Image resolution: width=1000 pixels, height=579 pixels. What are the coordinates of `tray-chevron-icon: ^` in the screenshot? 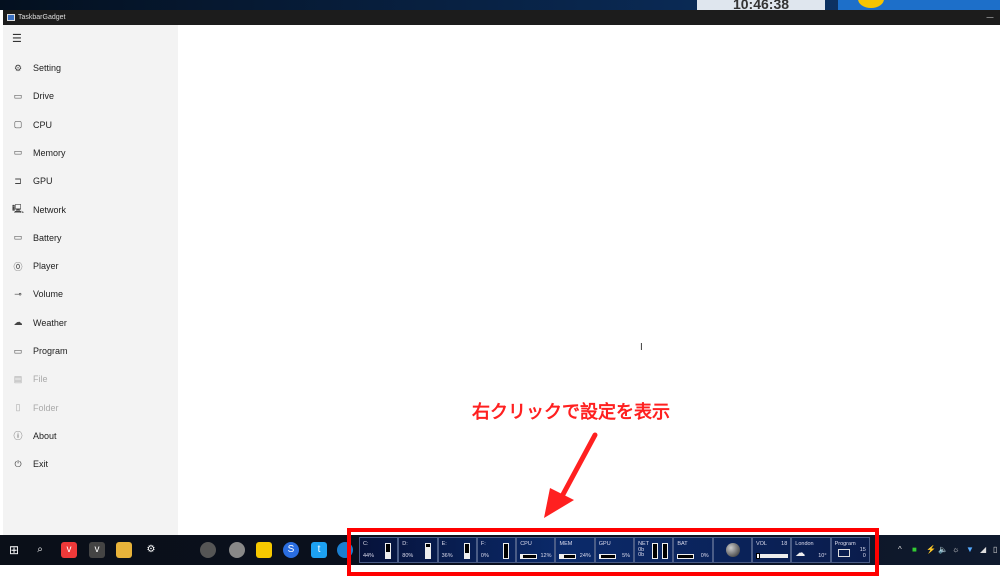 It's located at (900, 549).